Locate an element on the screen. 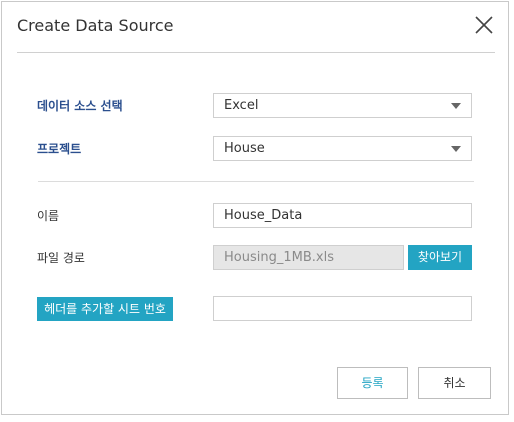 The height and width of the screenshot is (422, 514). title-divider is located at coordinates (256, 52).